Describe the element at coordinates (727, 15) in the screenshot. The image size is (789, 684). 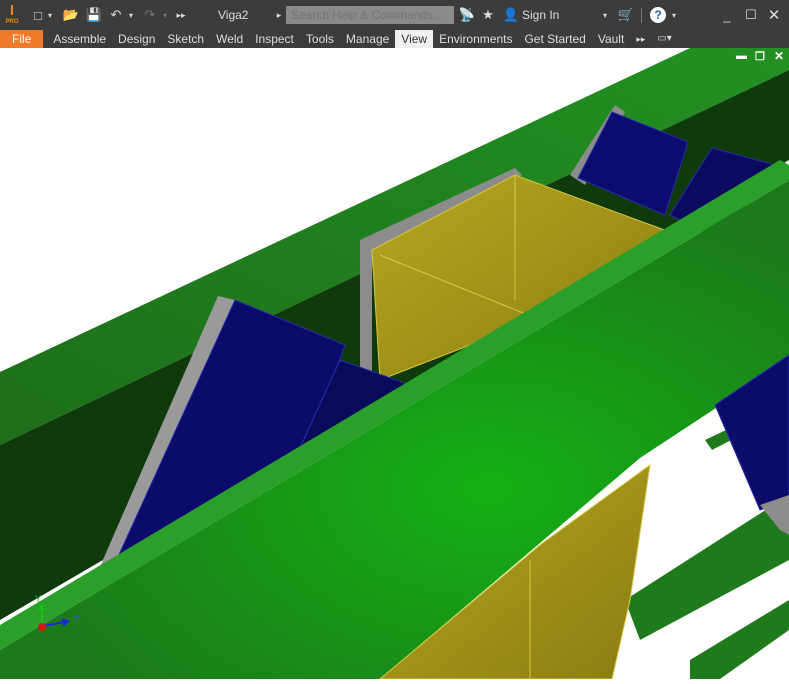
I see `minimize-button: _` at that location.